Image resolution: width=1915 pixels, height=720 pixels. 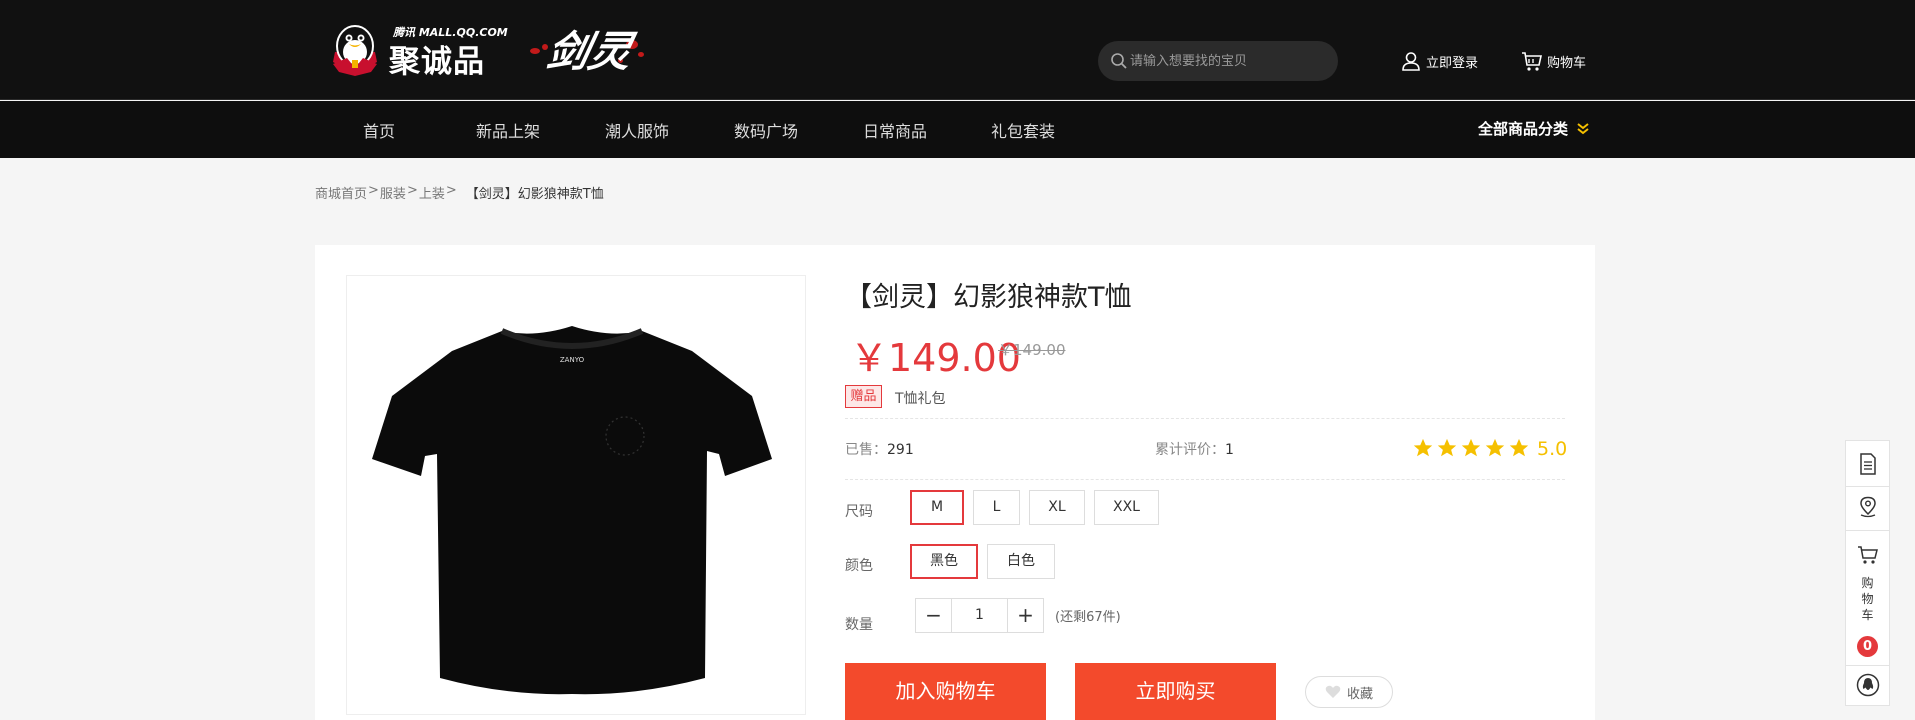 I want to click on rating-stars, so click(x=1471, y=448).